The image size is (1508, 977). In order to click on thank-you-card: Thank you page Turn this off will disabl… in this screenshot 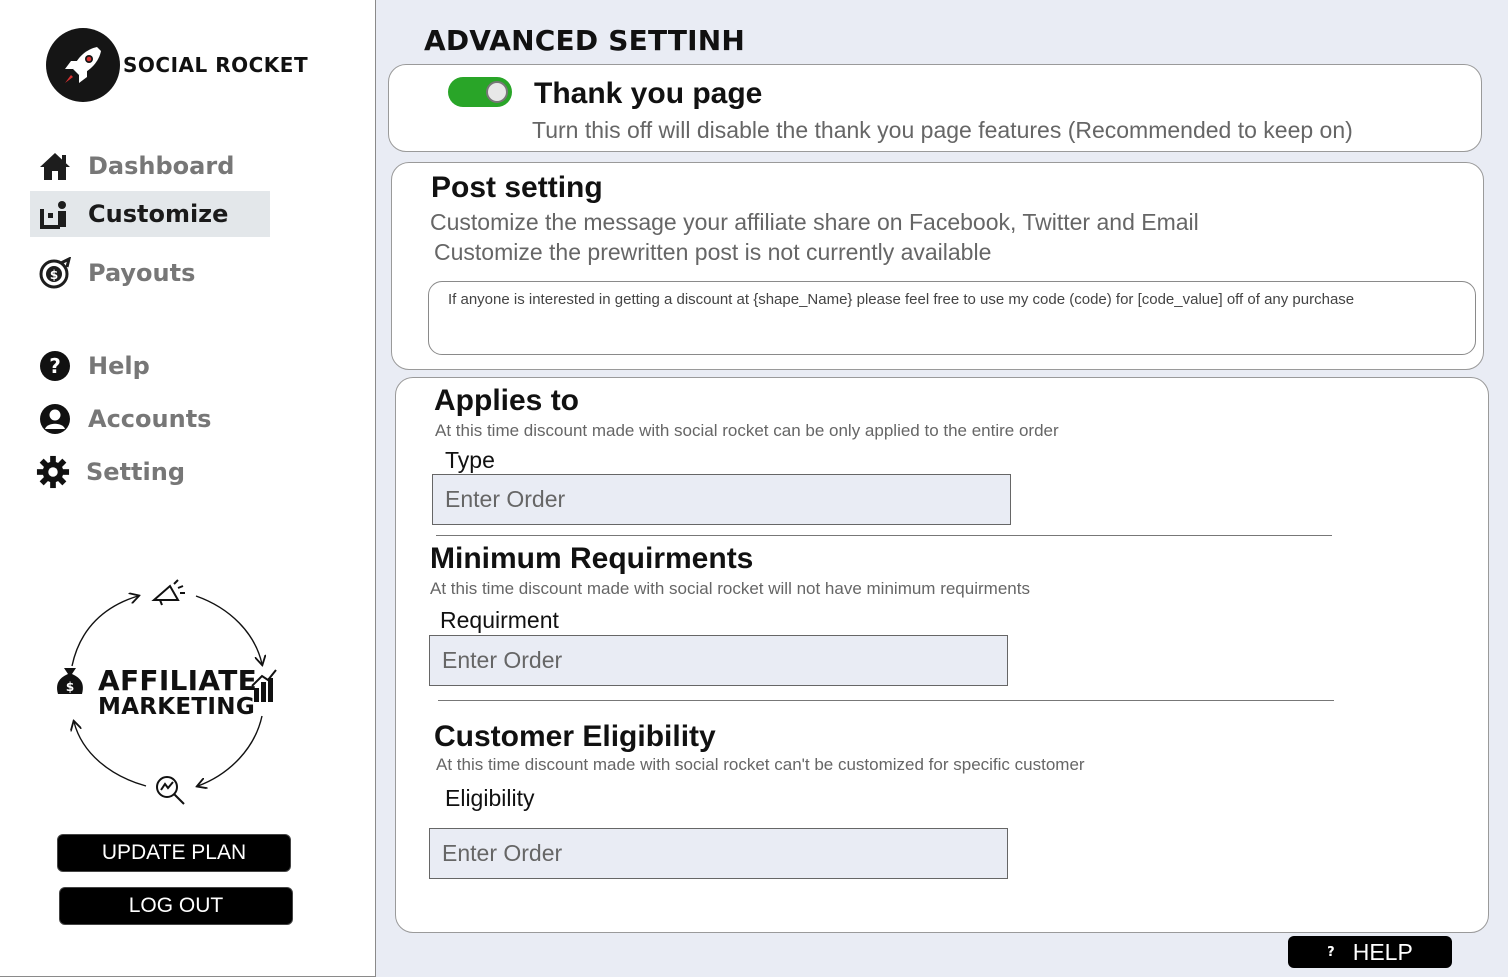, I will do `click(935, 108)`.